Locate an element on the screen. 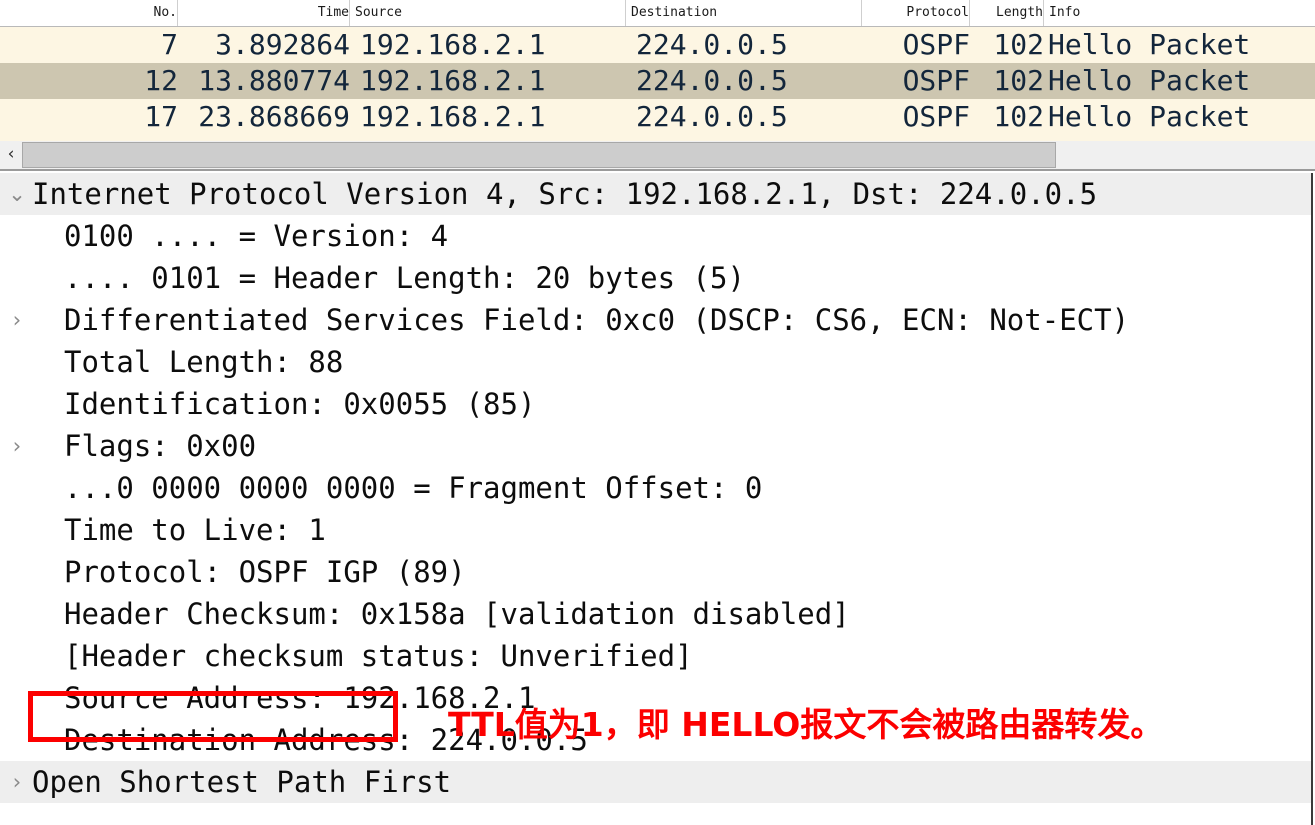 The image size is (1315, 825). detail-tree-row: 0100 .... = Version: 4 is located at coordinates (655, 236).